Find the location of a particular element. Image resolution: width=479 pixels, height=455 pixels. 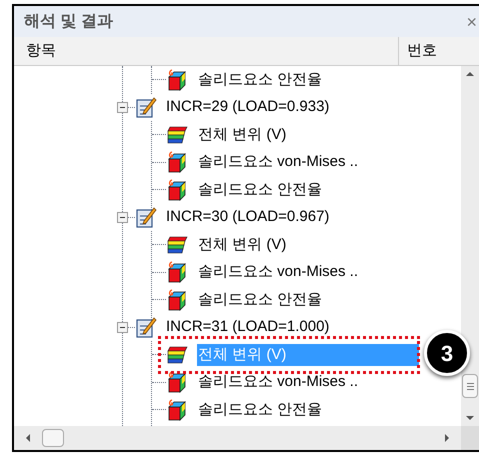

panel-title: 해석 및 결과 is located at coordinates (68, 22).